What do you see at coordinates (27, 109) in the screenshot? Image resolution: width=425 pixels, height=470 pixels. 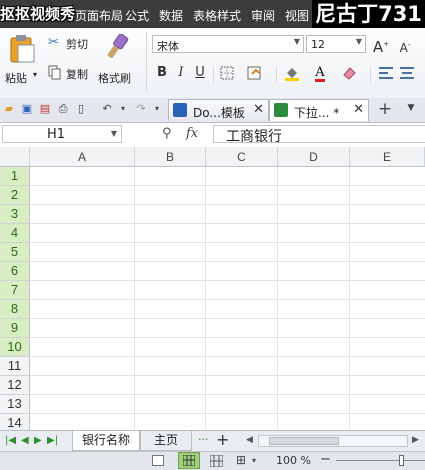 I see `save-icon: ▣` at bounding box center [27, 109].